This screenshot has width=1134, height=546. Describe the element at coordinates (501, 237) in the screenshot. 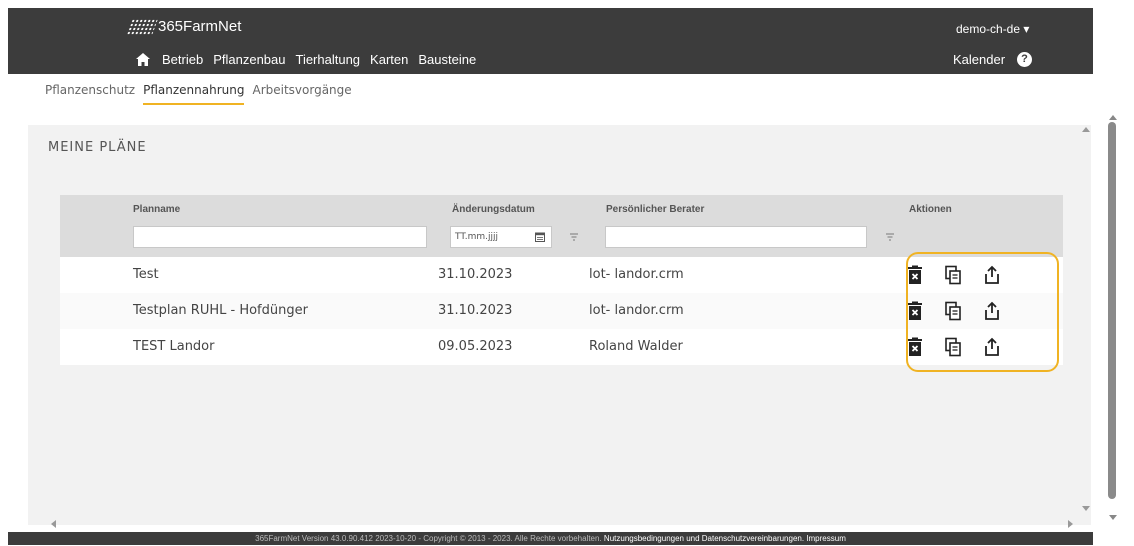

I see `date-filter-input: TT.mm.jjjj` at that location.